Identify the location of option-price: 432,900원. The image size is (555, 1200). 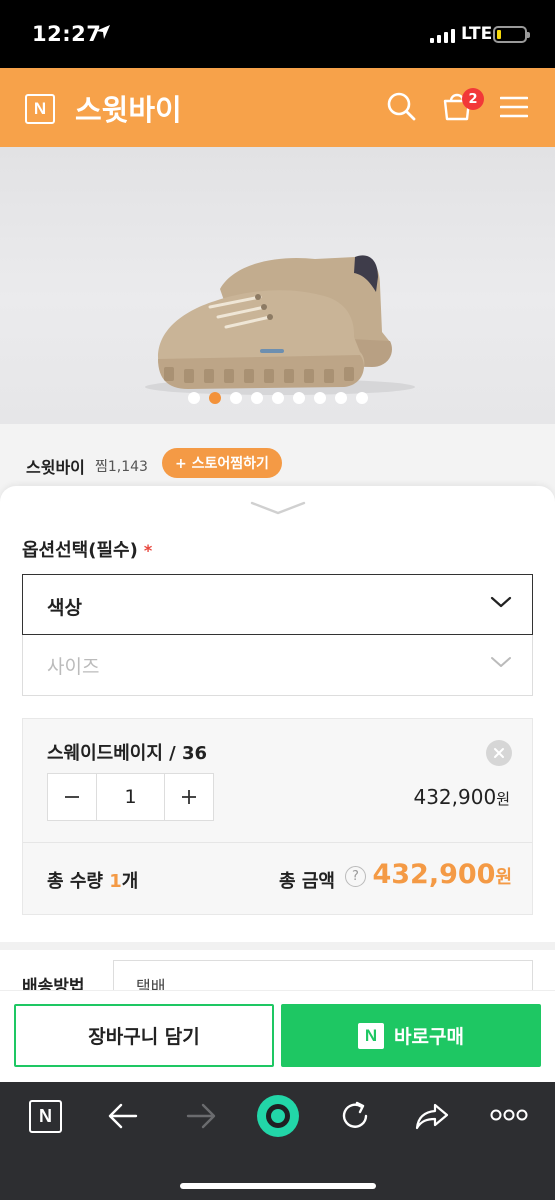
(461, 797).